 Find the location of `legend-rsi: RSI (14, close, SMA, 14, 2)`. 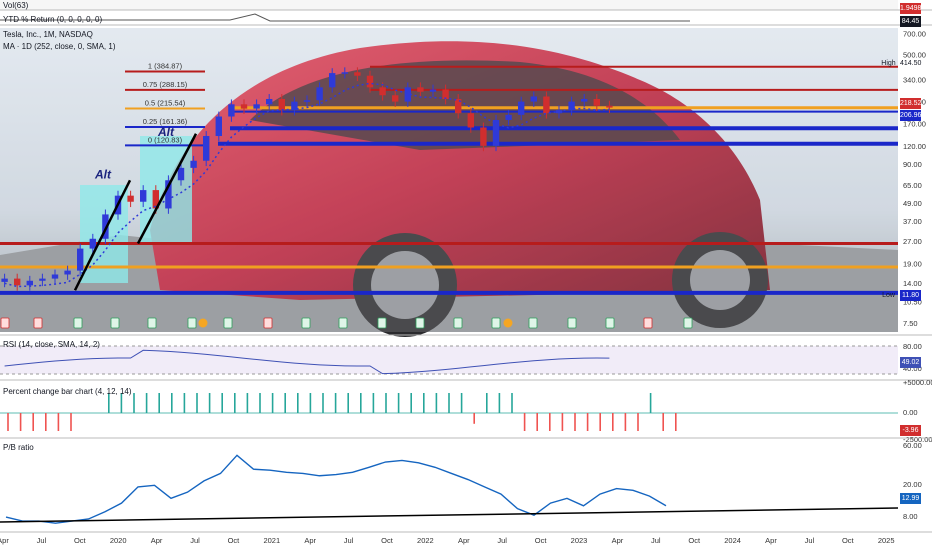

legend-rsi: RSI (14, close, SMA, 14, 2) is located at coordinates (51, 344).